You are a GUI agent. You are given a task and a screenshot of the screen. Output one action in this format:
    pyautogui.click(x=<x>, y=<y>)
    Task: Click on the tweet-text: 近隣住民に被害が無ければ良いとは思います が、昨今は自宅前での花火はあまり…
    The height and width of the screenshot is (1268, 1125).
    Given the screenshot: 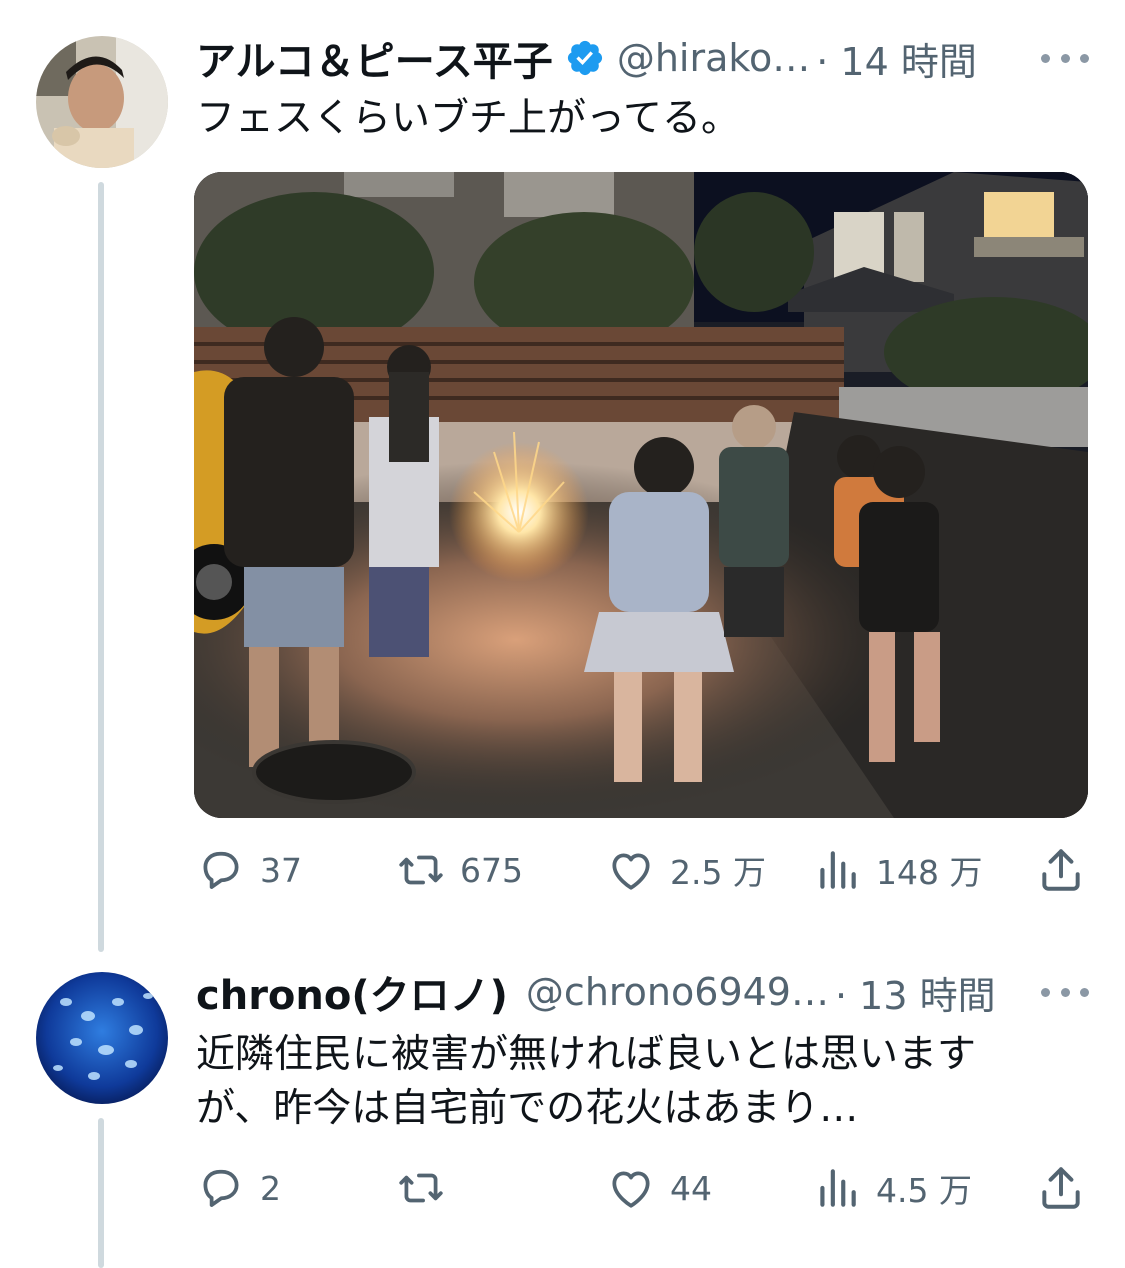 What is the action you would take?
    pyautogui.click(x=636, y=1082)
    